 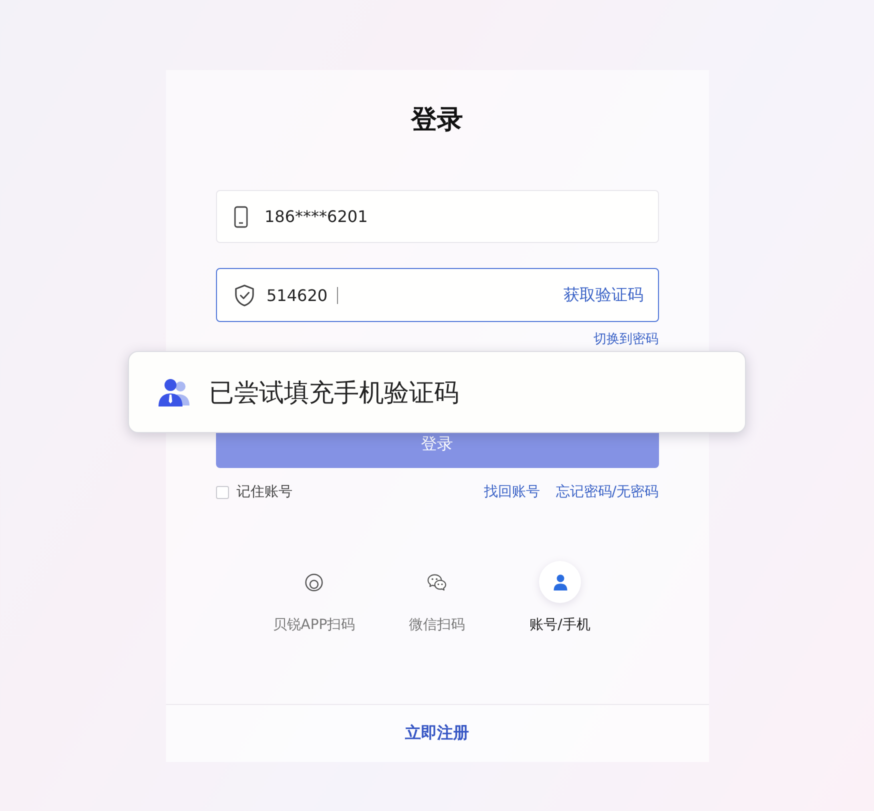 I want to click on account-help-link: 忘记密码/无密码, so click(x=607, y=492).